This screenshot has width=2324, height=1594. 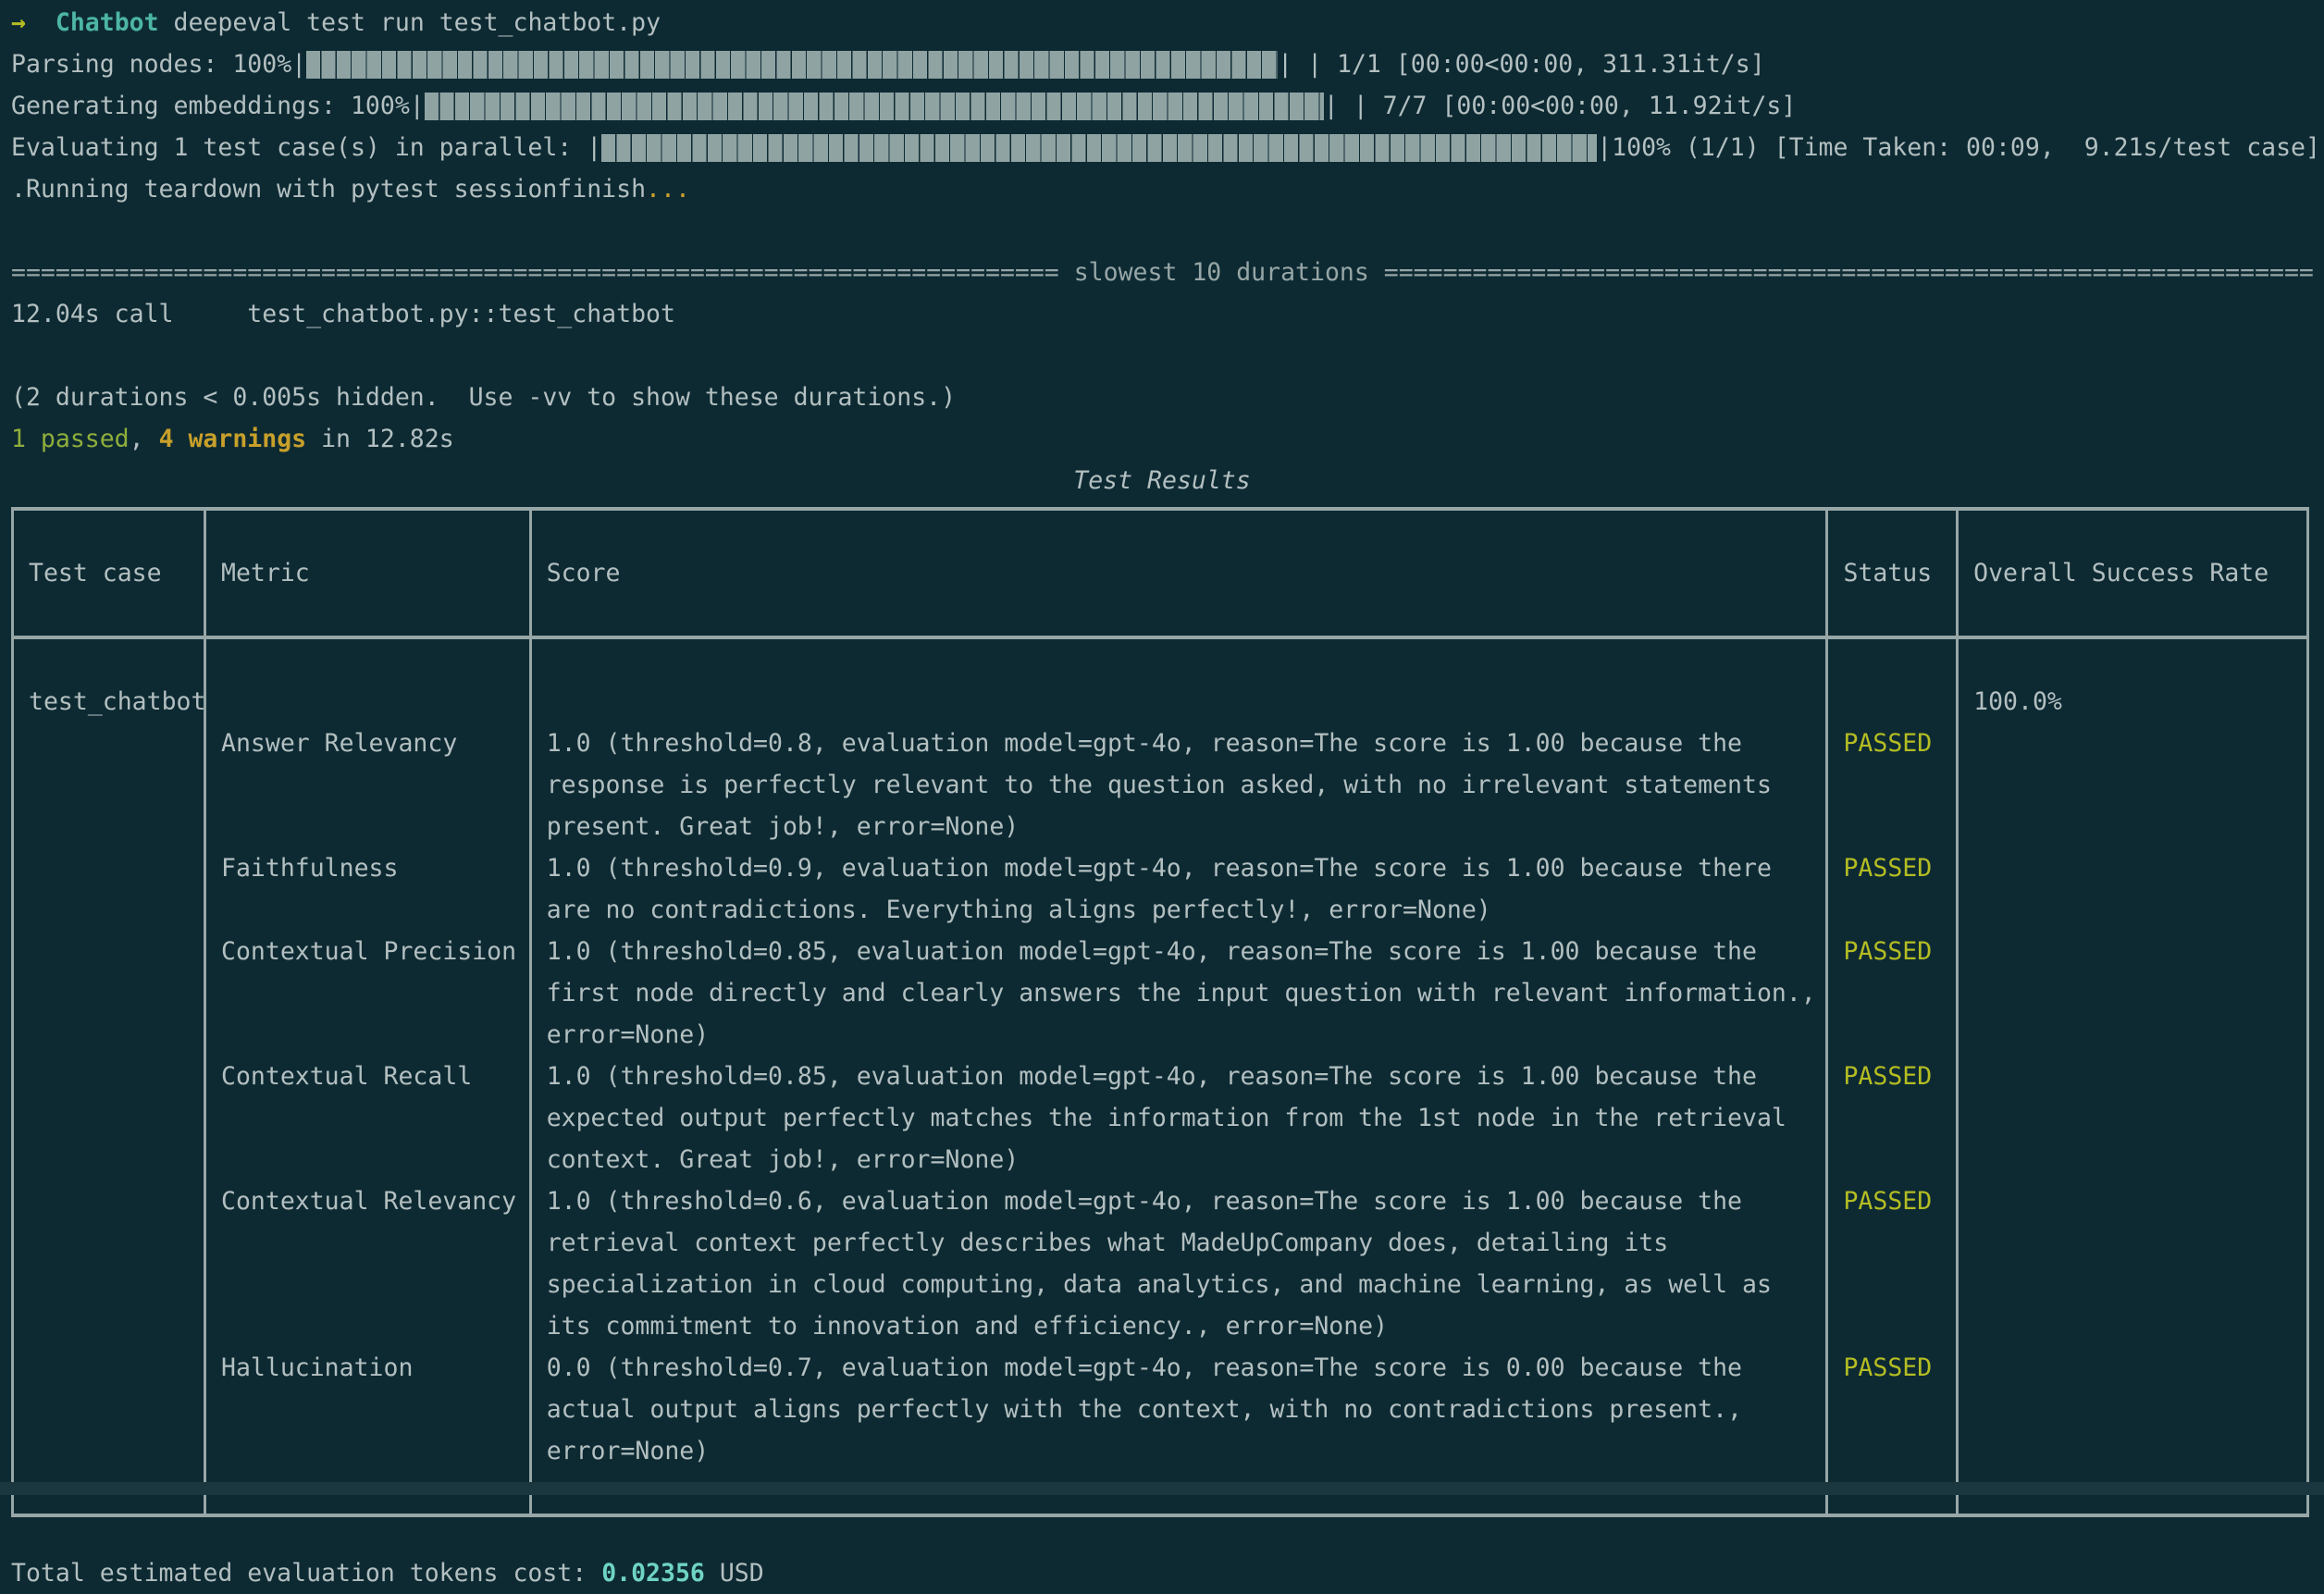 What do you see at coordinates (107, 574) in the screenshot?
I see `column-header-test-case: Test case` at bounding box center [107, 574].